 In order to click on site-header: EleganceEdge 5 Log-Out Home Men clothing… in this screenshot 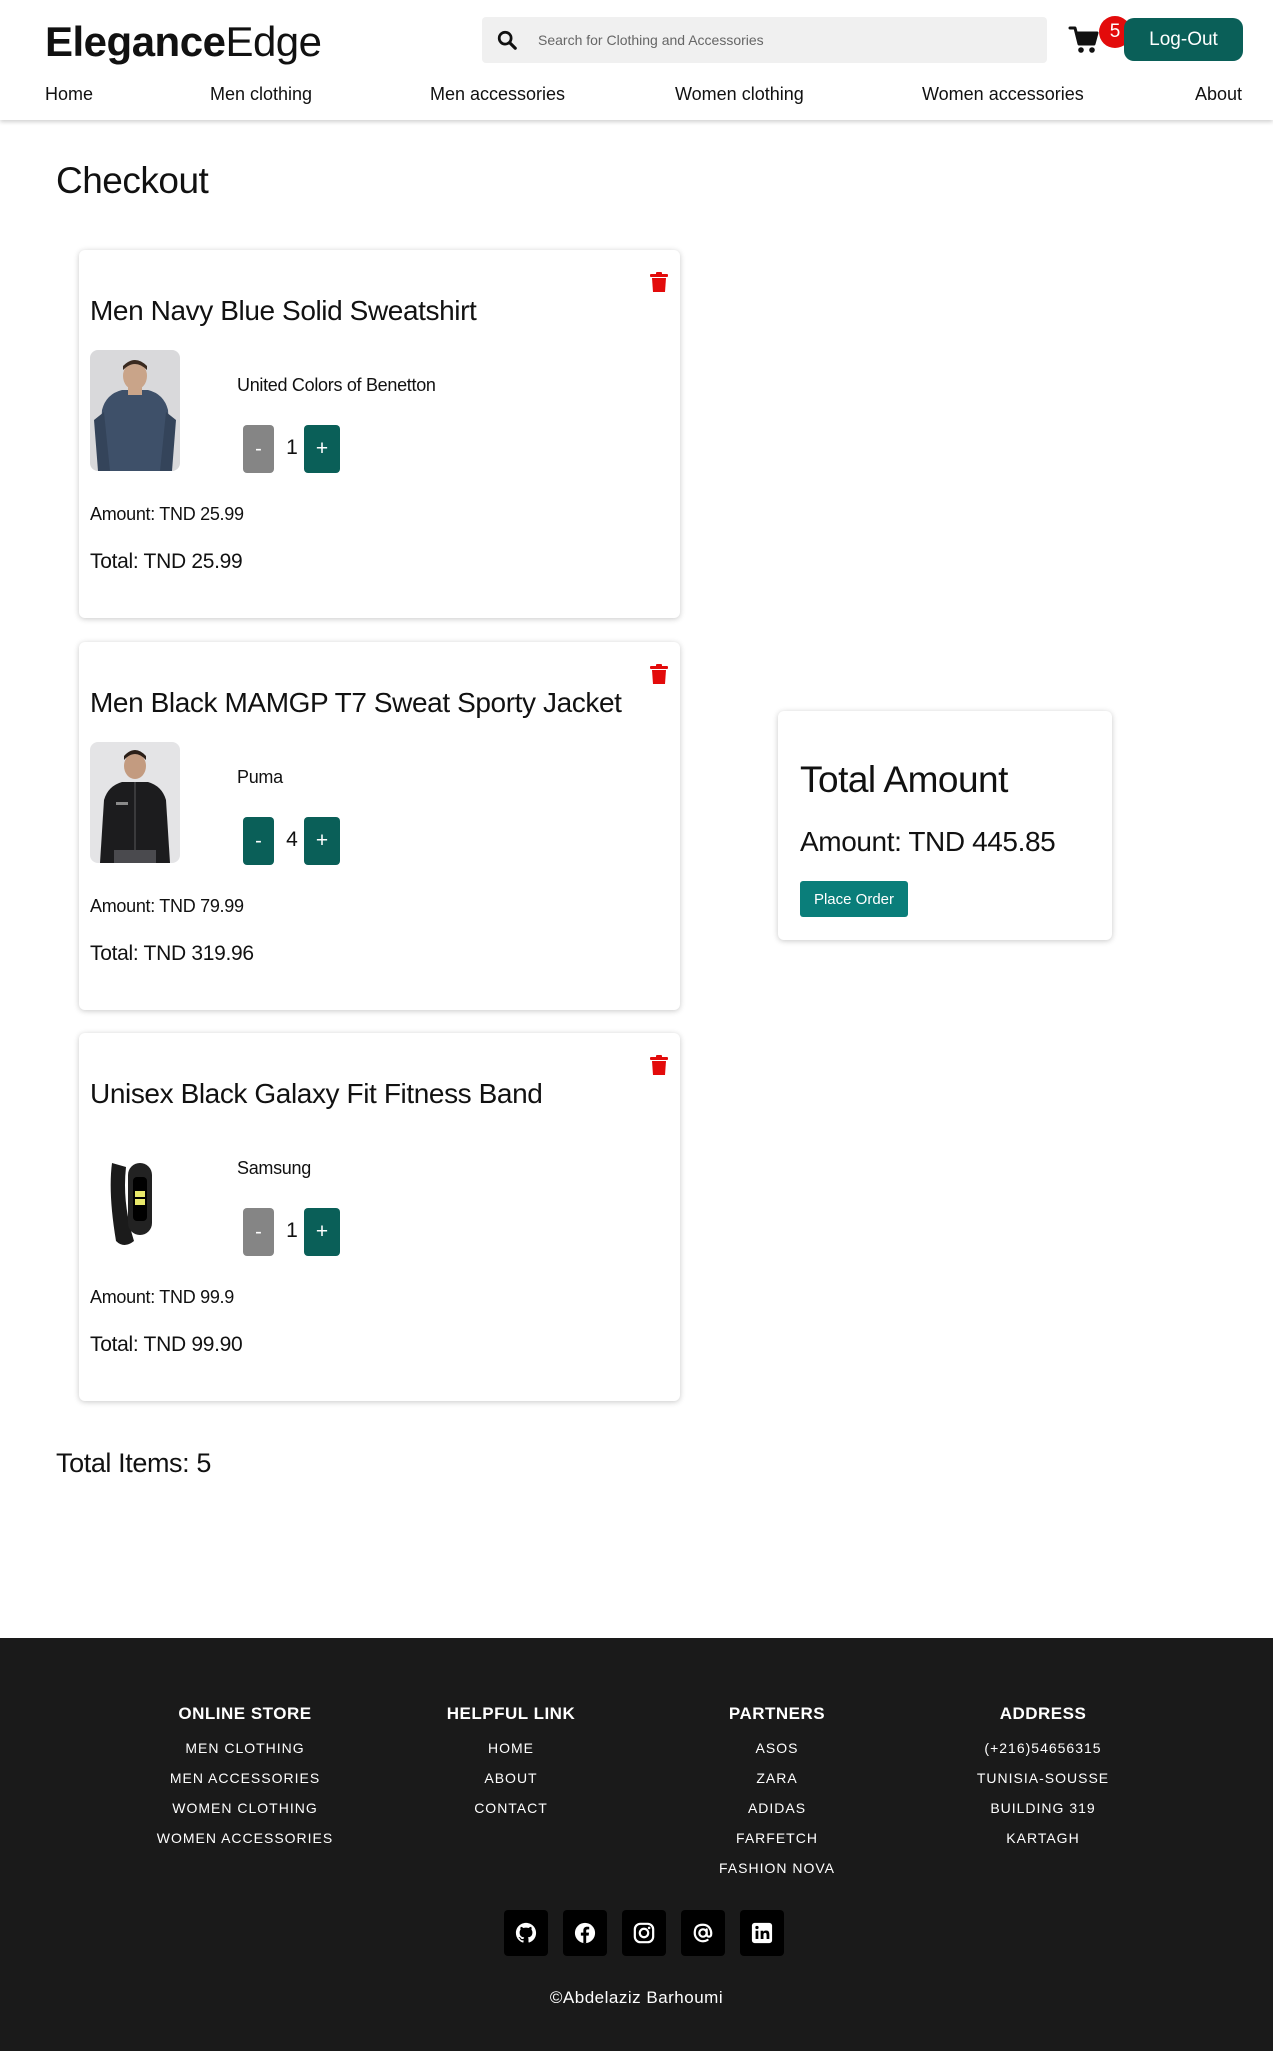, I will do `click(636, 60)`.